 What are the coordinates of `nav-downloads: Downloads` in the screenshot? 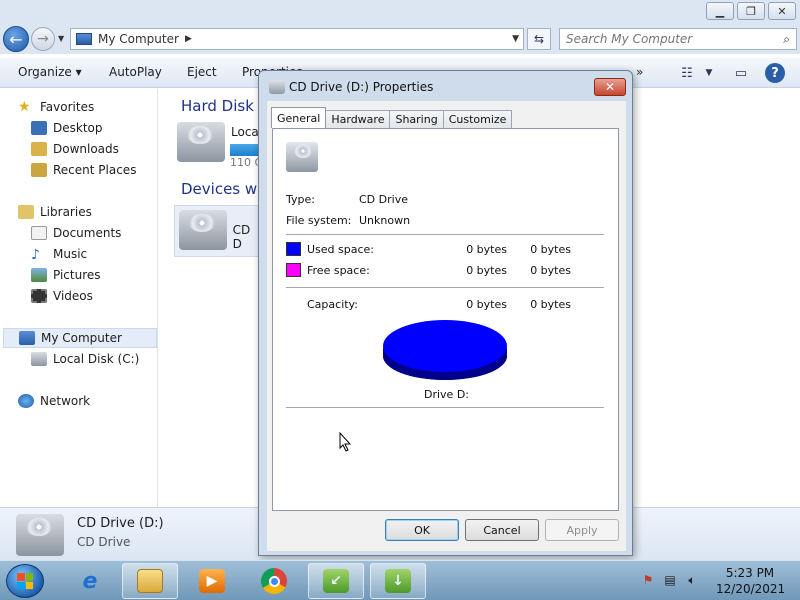 It's located at (75, 149).